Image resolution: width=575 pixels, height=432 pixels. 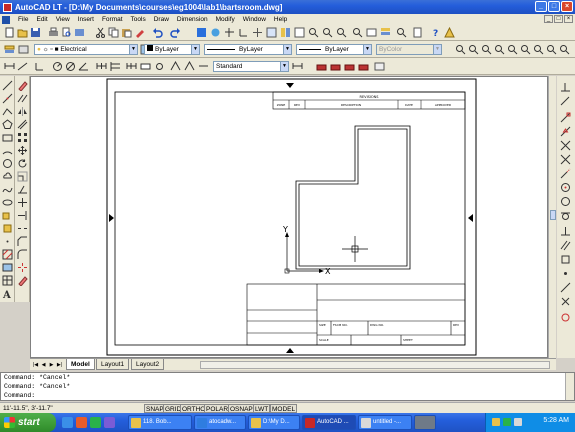 I want to click on open-icon, so click(x=22, y=32).